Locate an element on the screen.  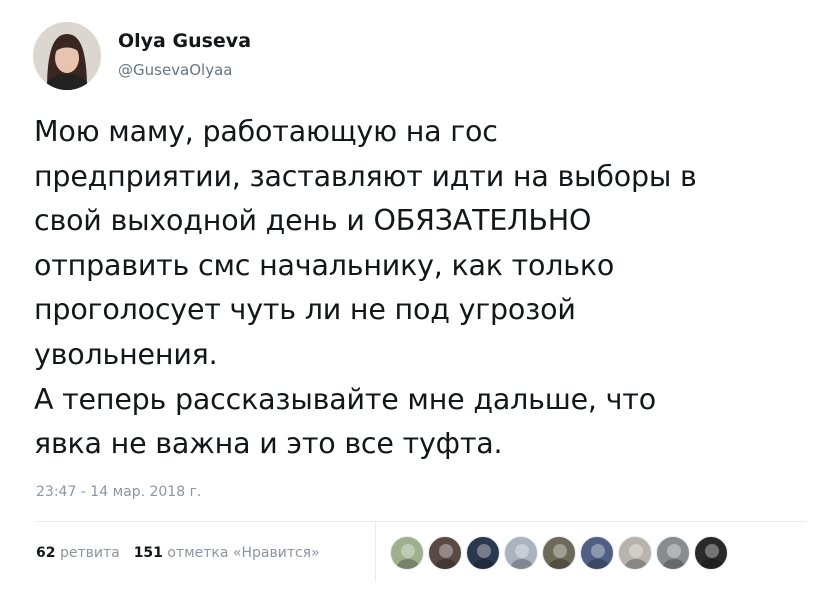
author-name: Olya Guseva is located at coordinates (184, 41).